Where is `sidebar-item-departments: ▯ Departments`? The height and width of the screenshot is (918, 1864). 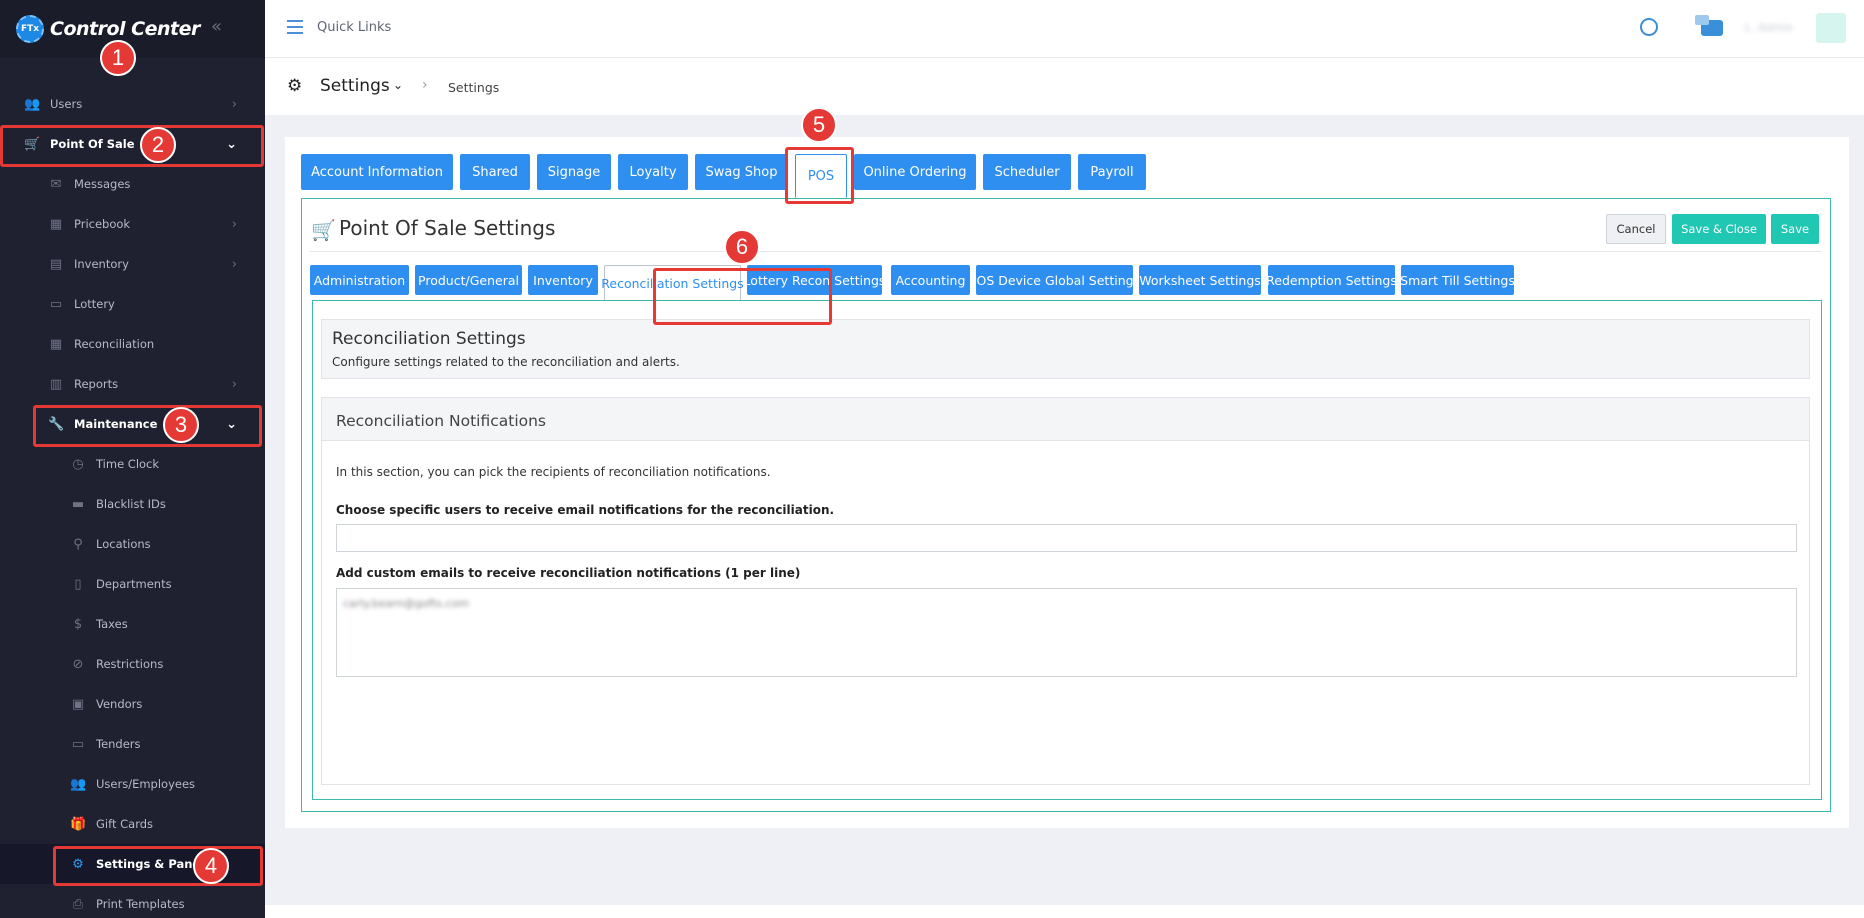
sidebar-item-departments: ▯ Departments is located at coordinates (132, 584).